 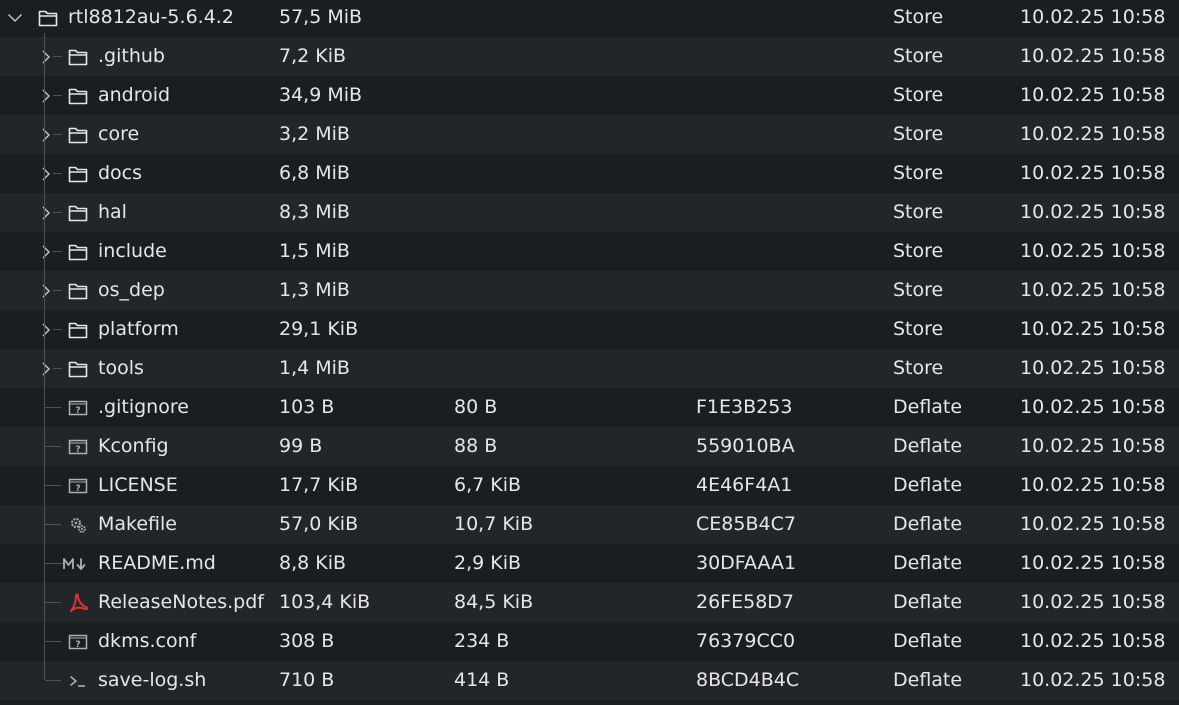 What do you see at coordinates (589, 212) in the screenshot?
I see `tree-row-folder: hal 8,3 MiB Store 10.02.25 10:58` at bounding box center [589, 212].